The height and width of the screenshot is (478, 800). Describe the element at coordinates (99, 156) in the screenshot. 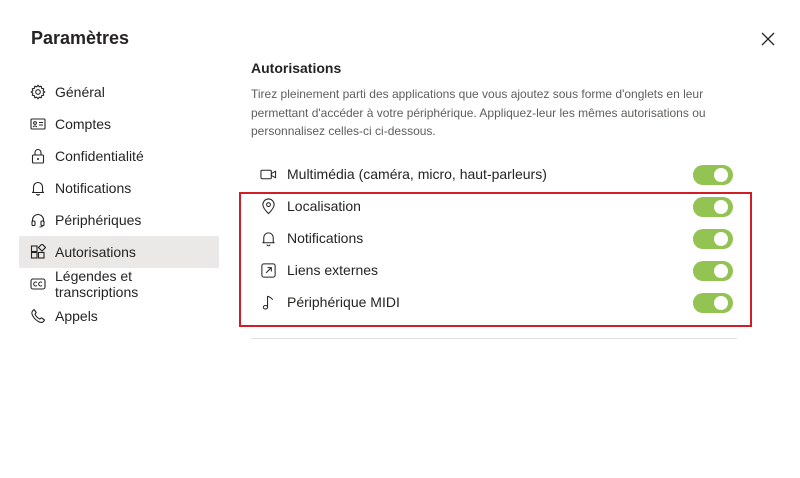

I see `sidebar-item-label: Confidentialité` at that location.